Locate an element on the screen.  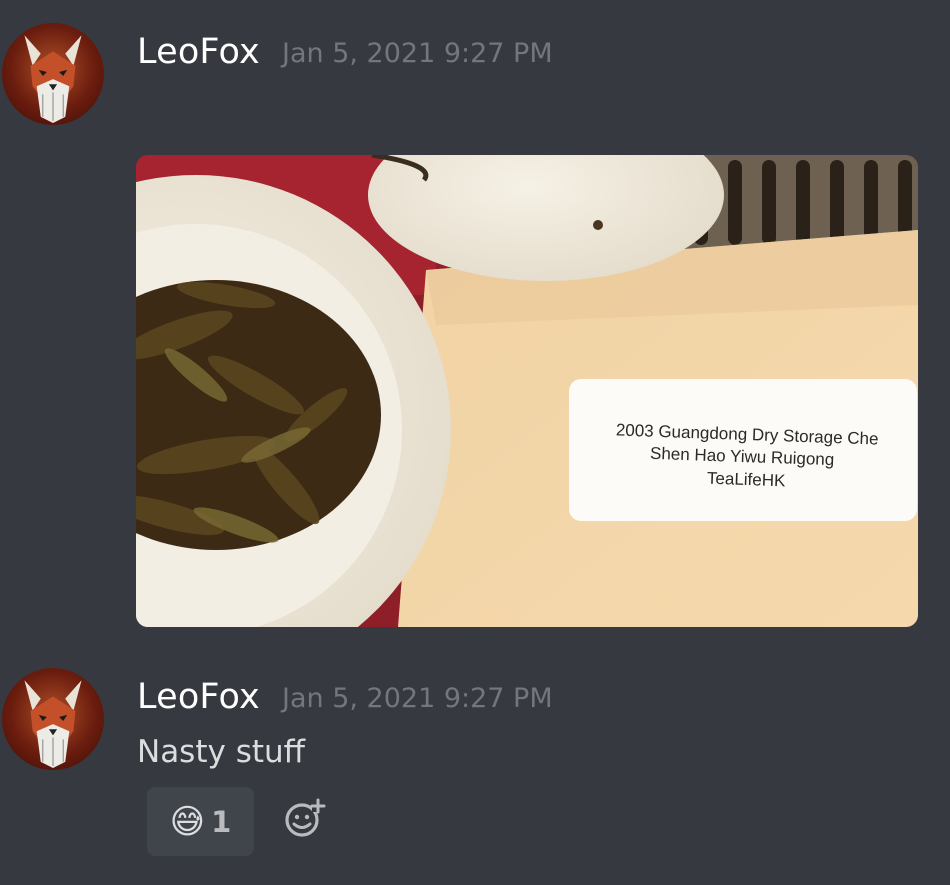
add-reaction-icon is located at coordinates (305, 818).